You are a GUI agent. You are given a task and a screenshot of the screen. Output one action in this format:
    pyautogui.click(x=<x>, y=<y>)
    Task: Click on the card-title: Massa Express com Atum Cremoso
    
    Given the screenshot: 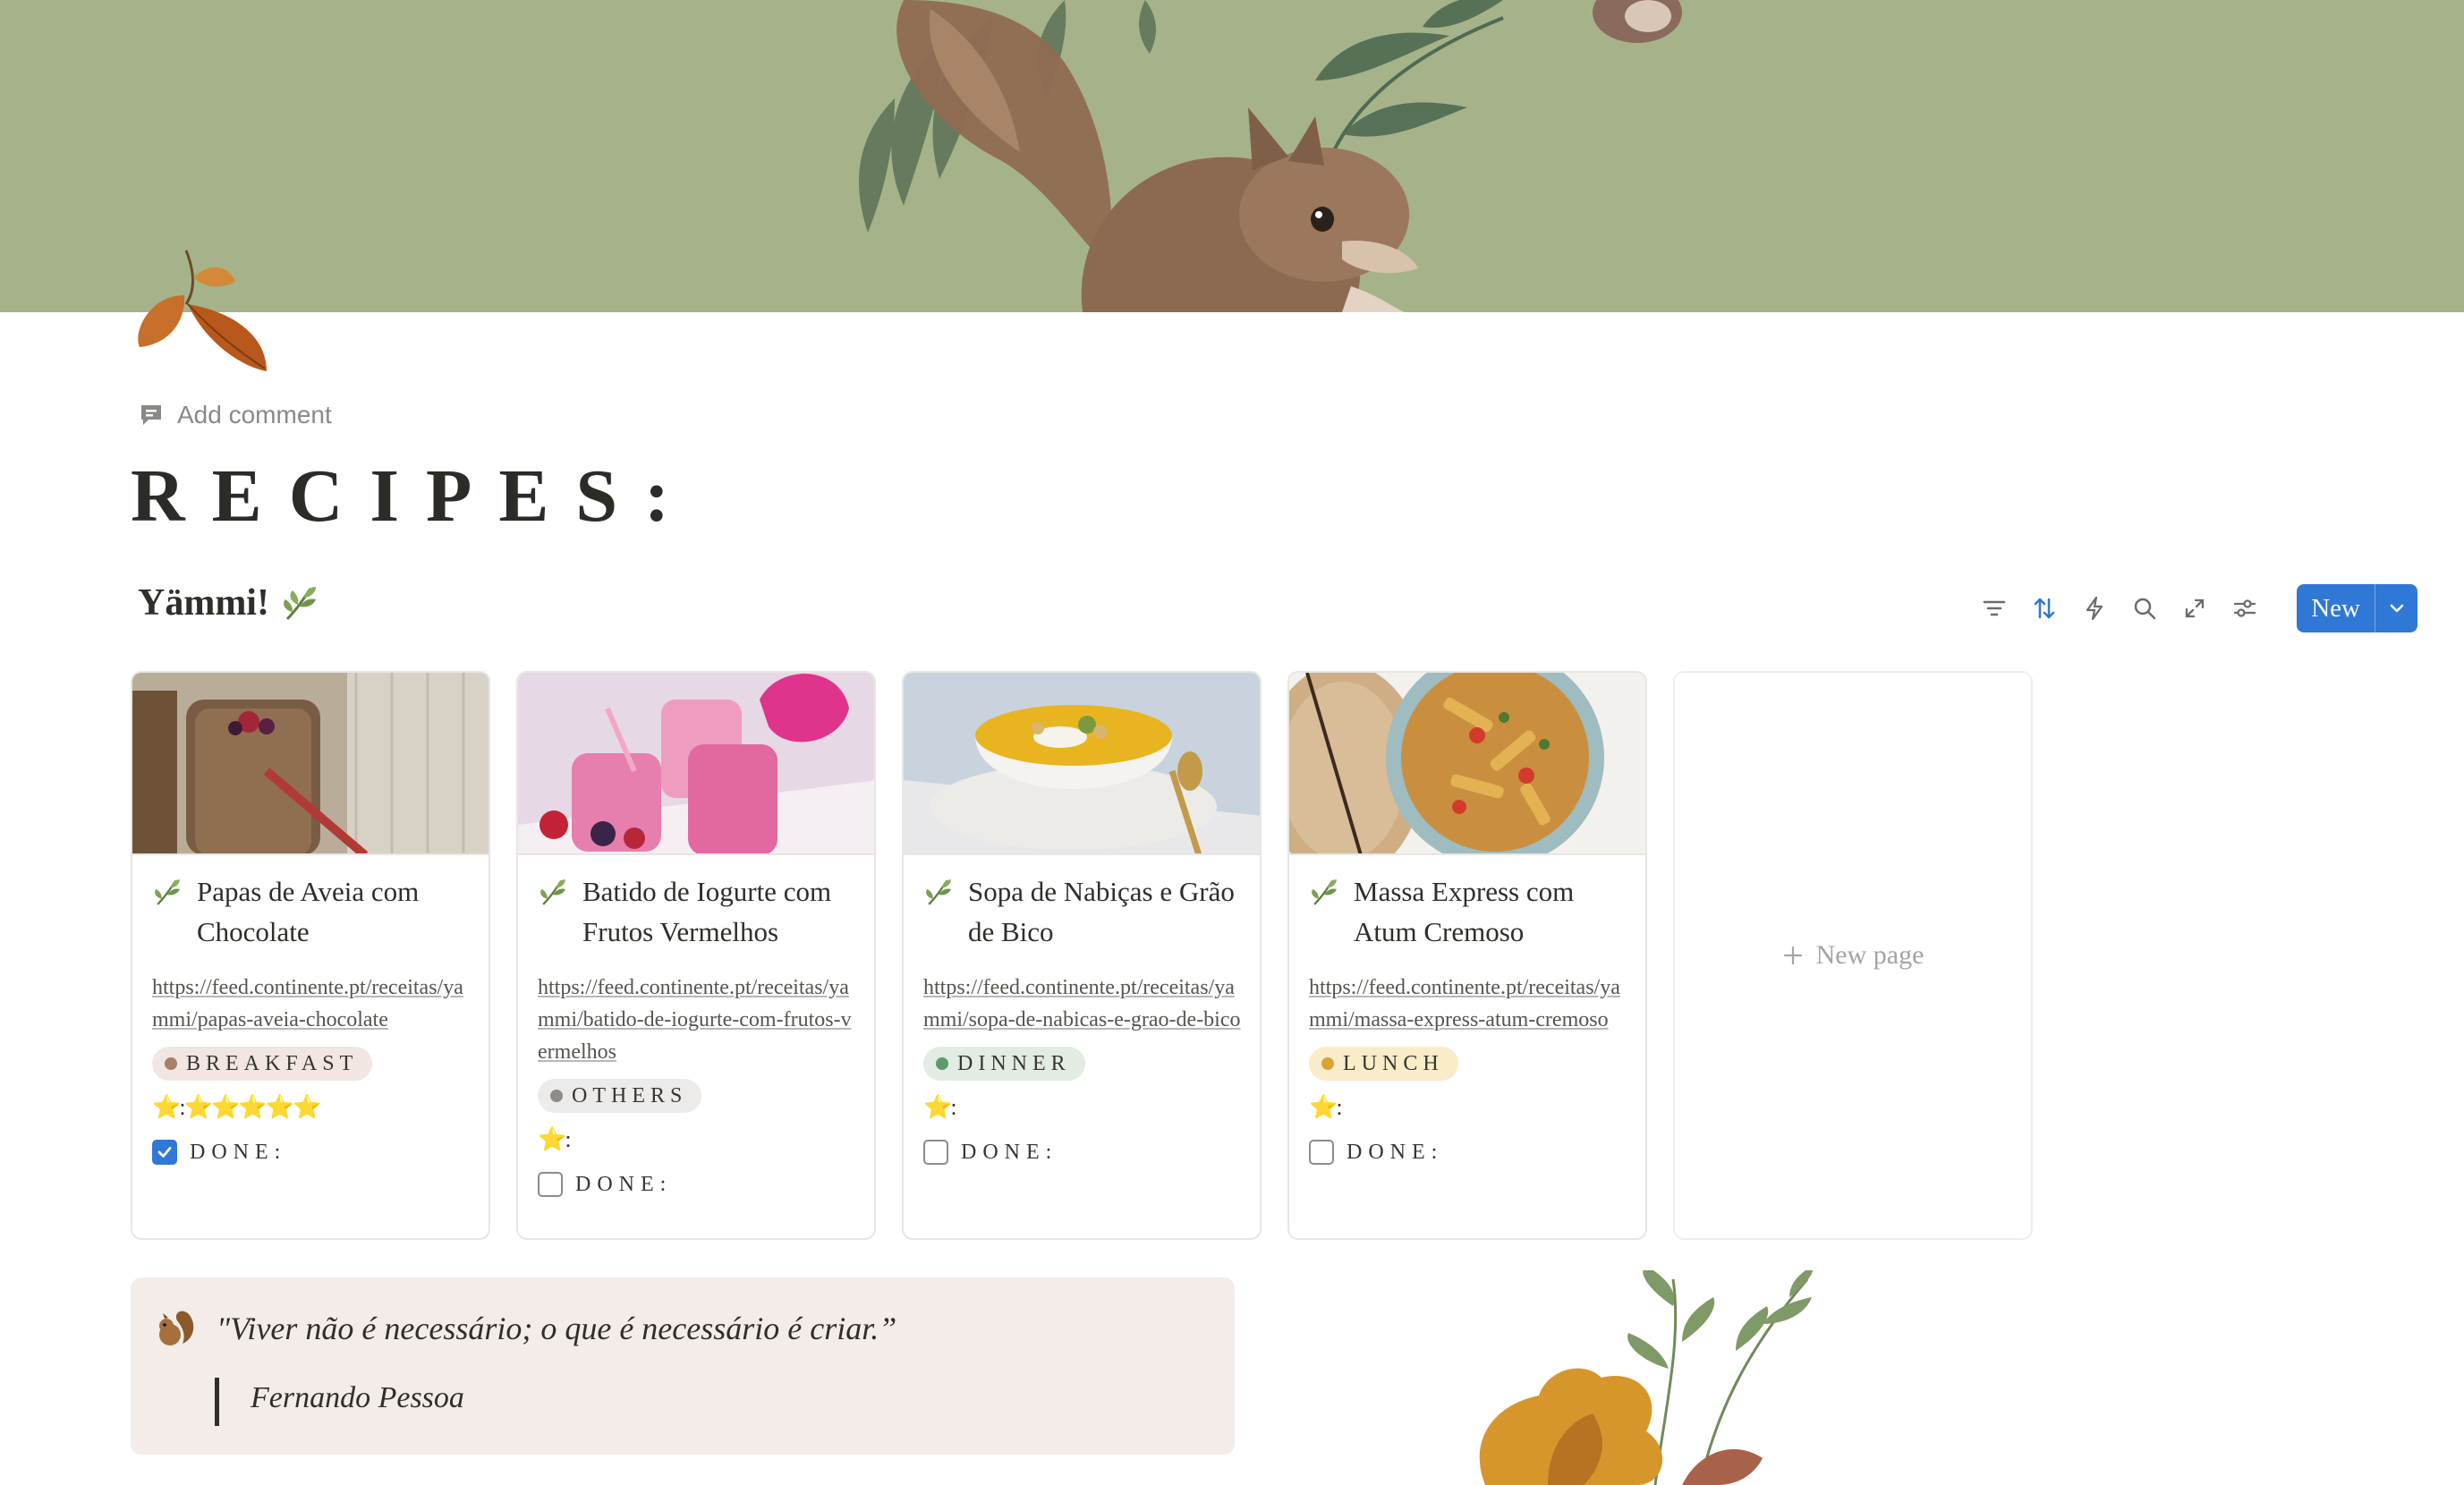 What is the action you would take?
    pyautogui.click(x=1464, y=911)
    